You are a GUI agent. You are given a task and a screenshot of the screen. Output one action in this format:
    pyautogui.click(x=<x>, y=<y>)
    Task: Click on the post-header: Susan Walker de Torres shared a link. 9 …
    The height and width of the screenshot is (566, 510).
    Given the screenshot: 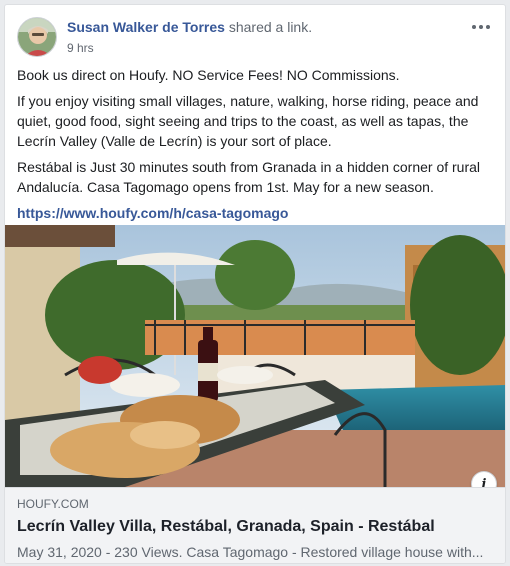 What is the action you would take?
    pyautogui.click(x=255, y=39)
    